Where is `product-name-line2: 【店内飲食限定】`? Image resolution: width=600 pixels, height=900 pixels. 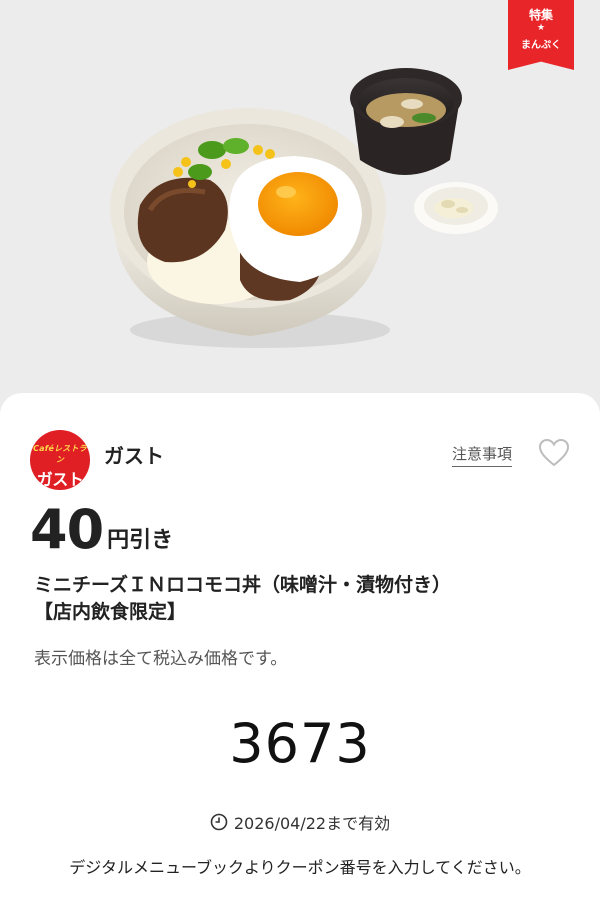 product-name-line2: 【店内飲食限定】 is located at coordinates (110, 612).